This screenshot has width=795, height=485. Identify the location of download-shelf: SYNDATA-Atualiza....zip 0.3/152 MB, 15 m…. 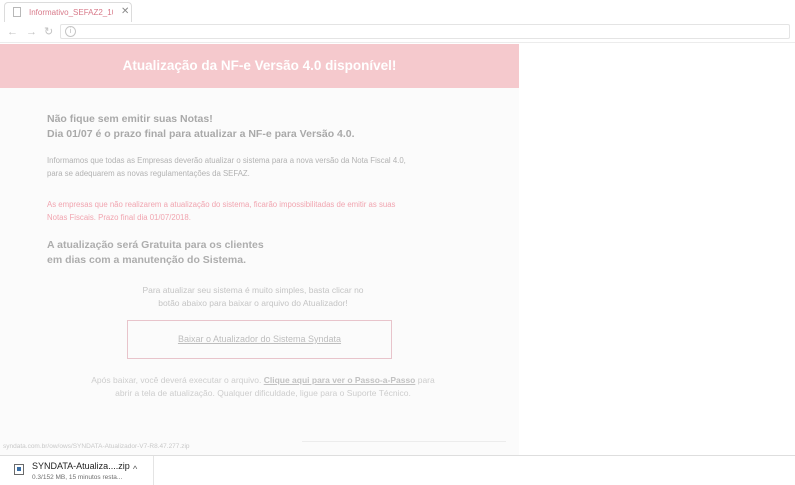
(397, 470).